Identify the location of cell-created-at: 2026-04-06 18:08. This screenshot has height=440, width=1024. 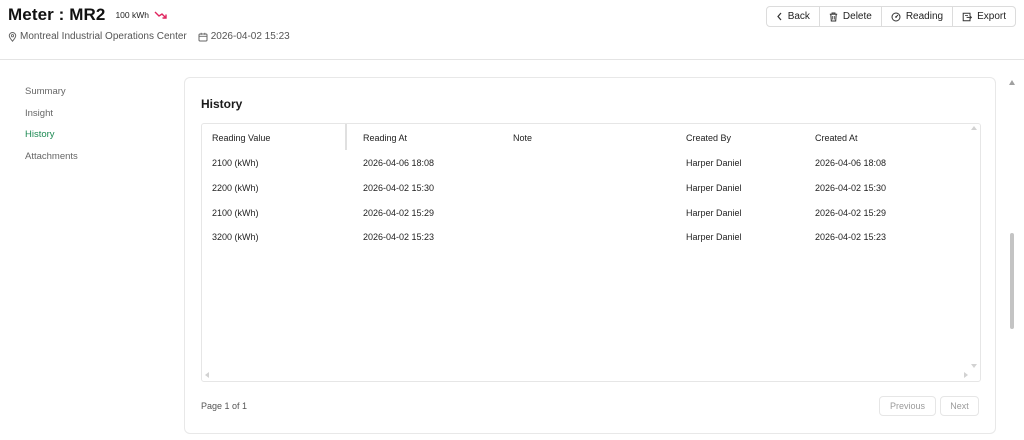
(851, 163).